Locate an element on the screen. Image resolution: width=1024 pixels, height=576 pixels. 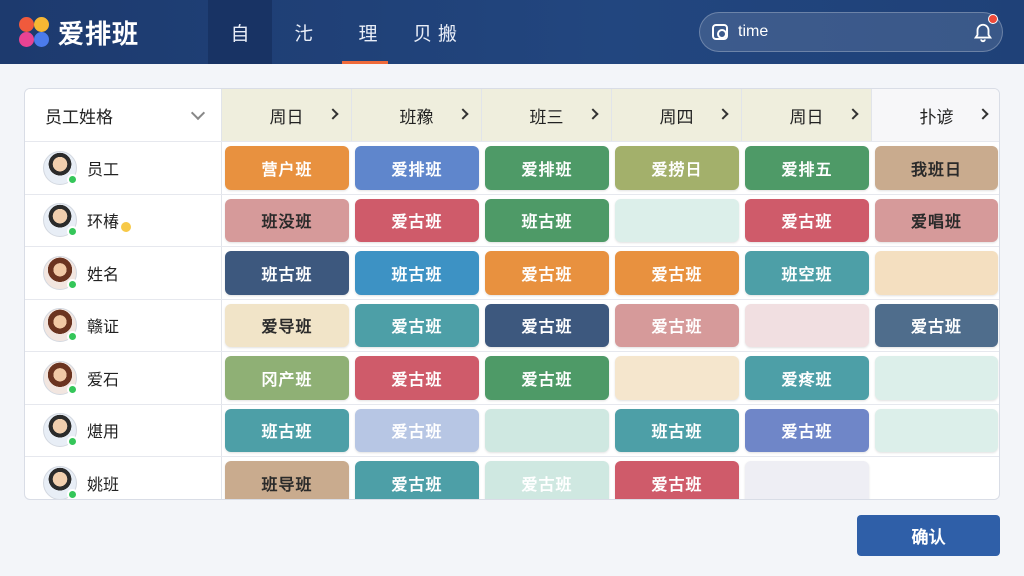
shift-cell: 爱唱班 is located at coordinates (935, 221).